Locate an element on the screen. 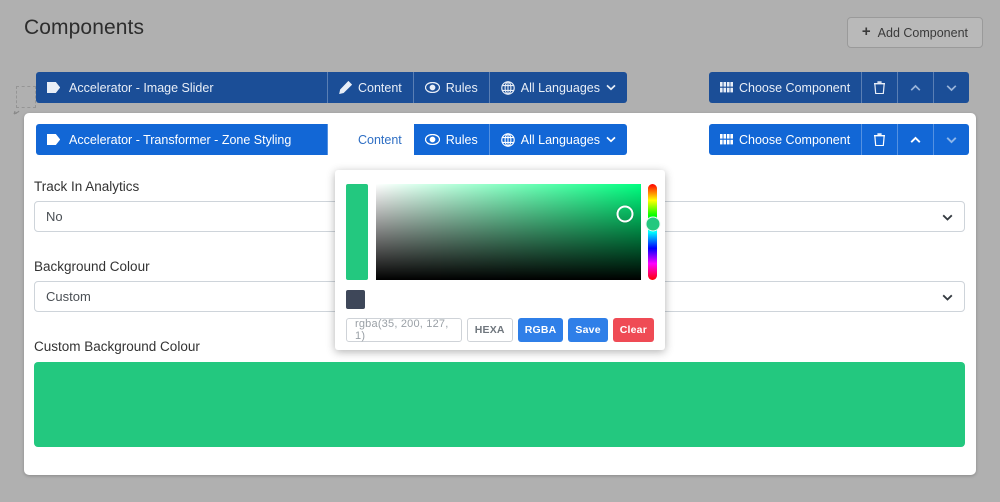 The width and height of the screenshot is (1000, 502). hue-slider-thumb is located at coordinates (652, 224).